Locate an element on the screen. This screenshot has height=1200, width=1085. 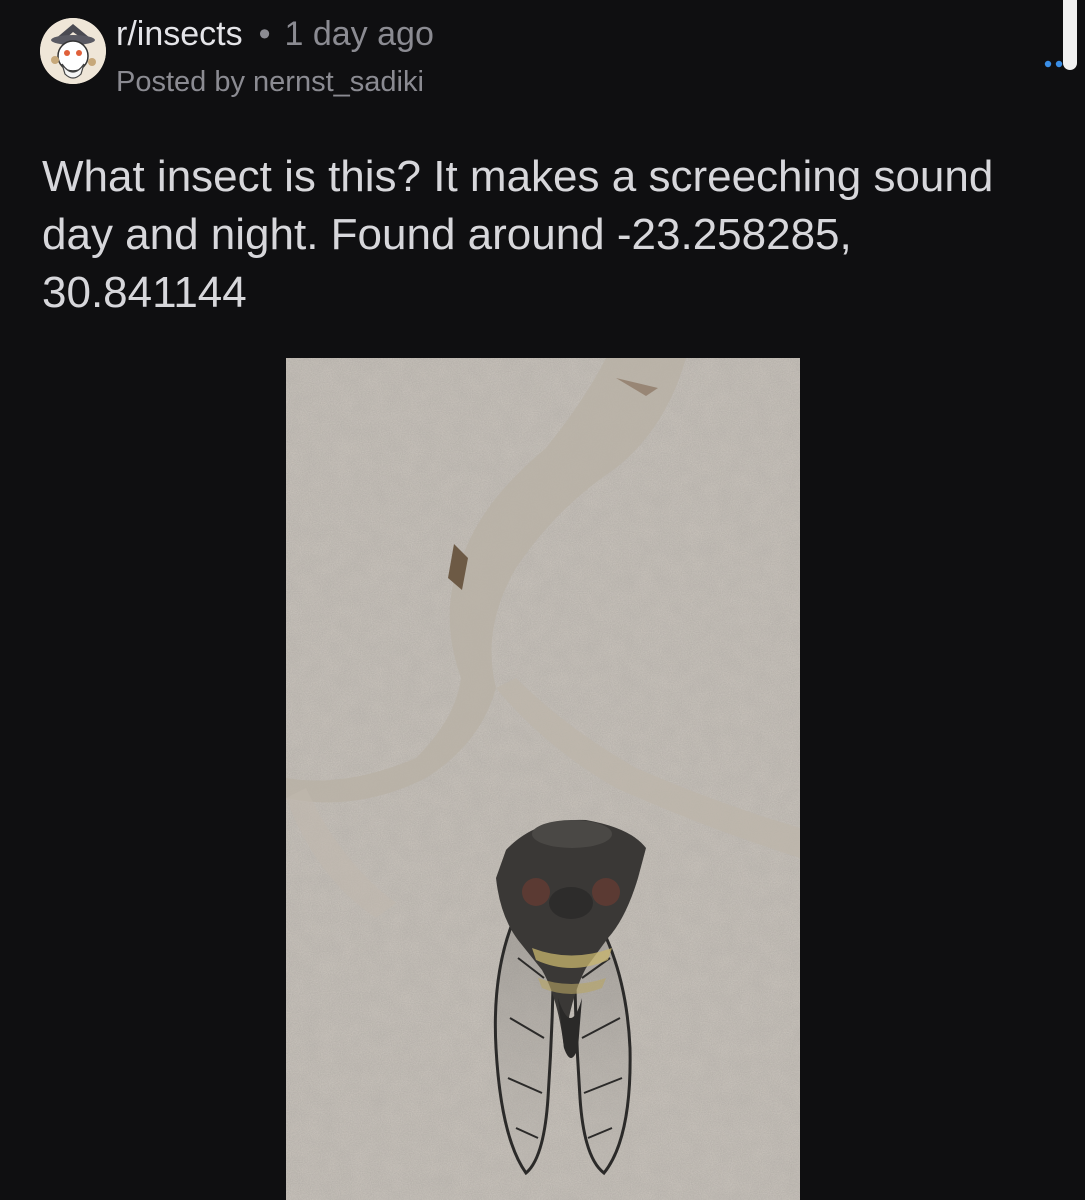
subreddit-avatar is located at coordinates (73, 51).